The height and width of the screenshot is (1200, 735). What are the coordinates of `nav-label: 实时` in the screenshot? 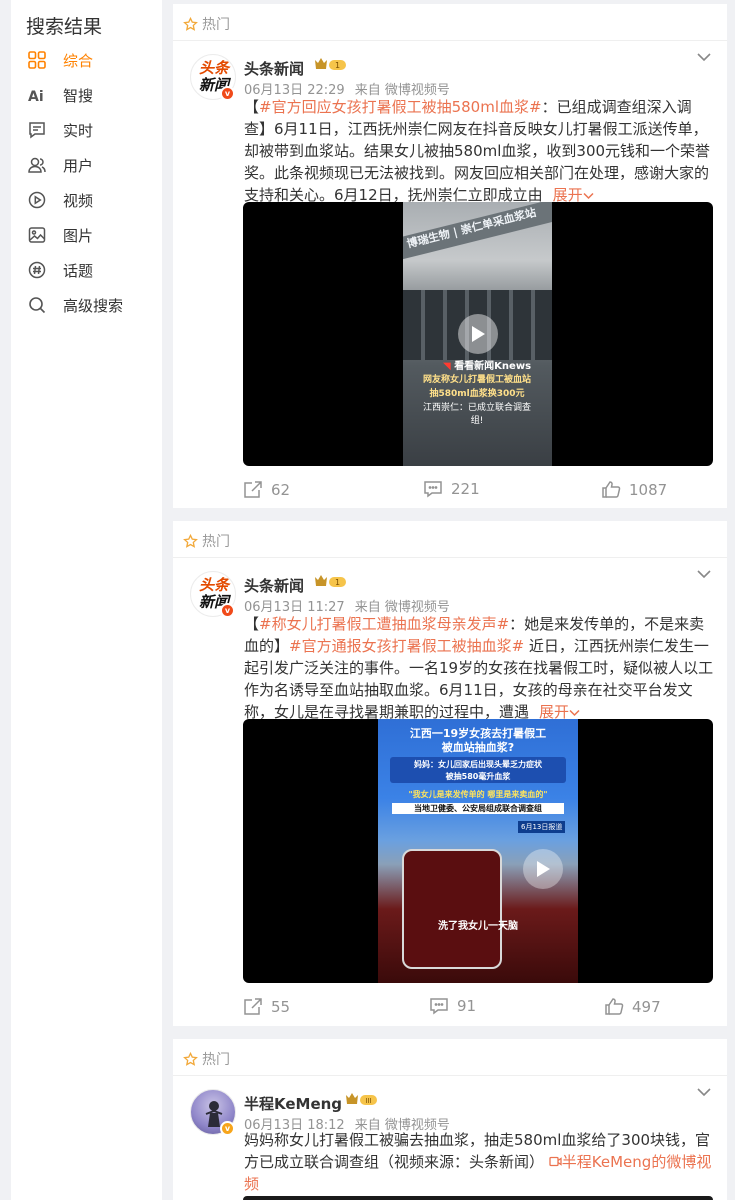 It's located at (78, 130).